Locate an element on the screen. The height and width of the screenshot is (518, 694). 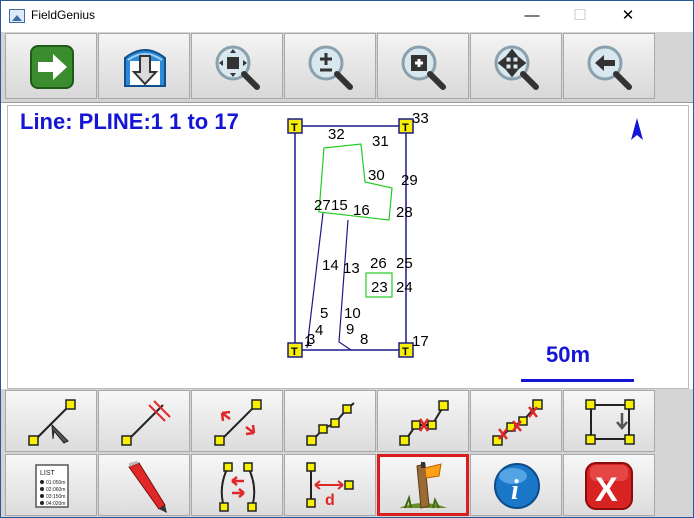
list-line: 03:150m is located at coordinates (55, 497).